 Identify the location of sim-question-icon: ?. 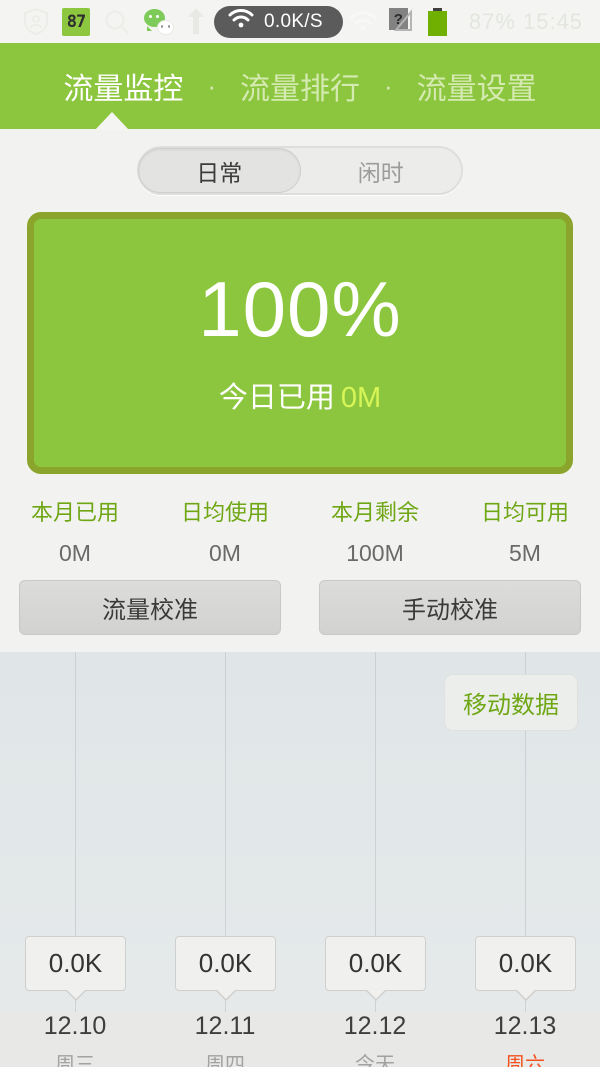
(402, 21).